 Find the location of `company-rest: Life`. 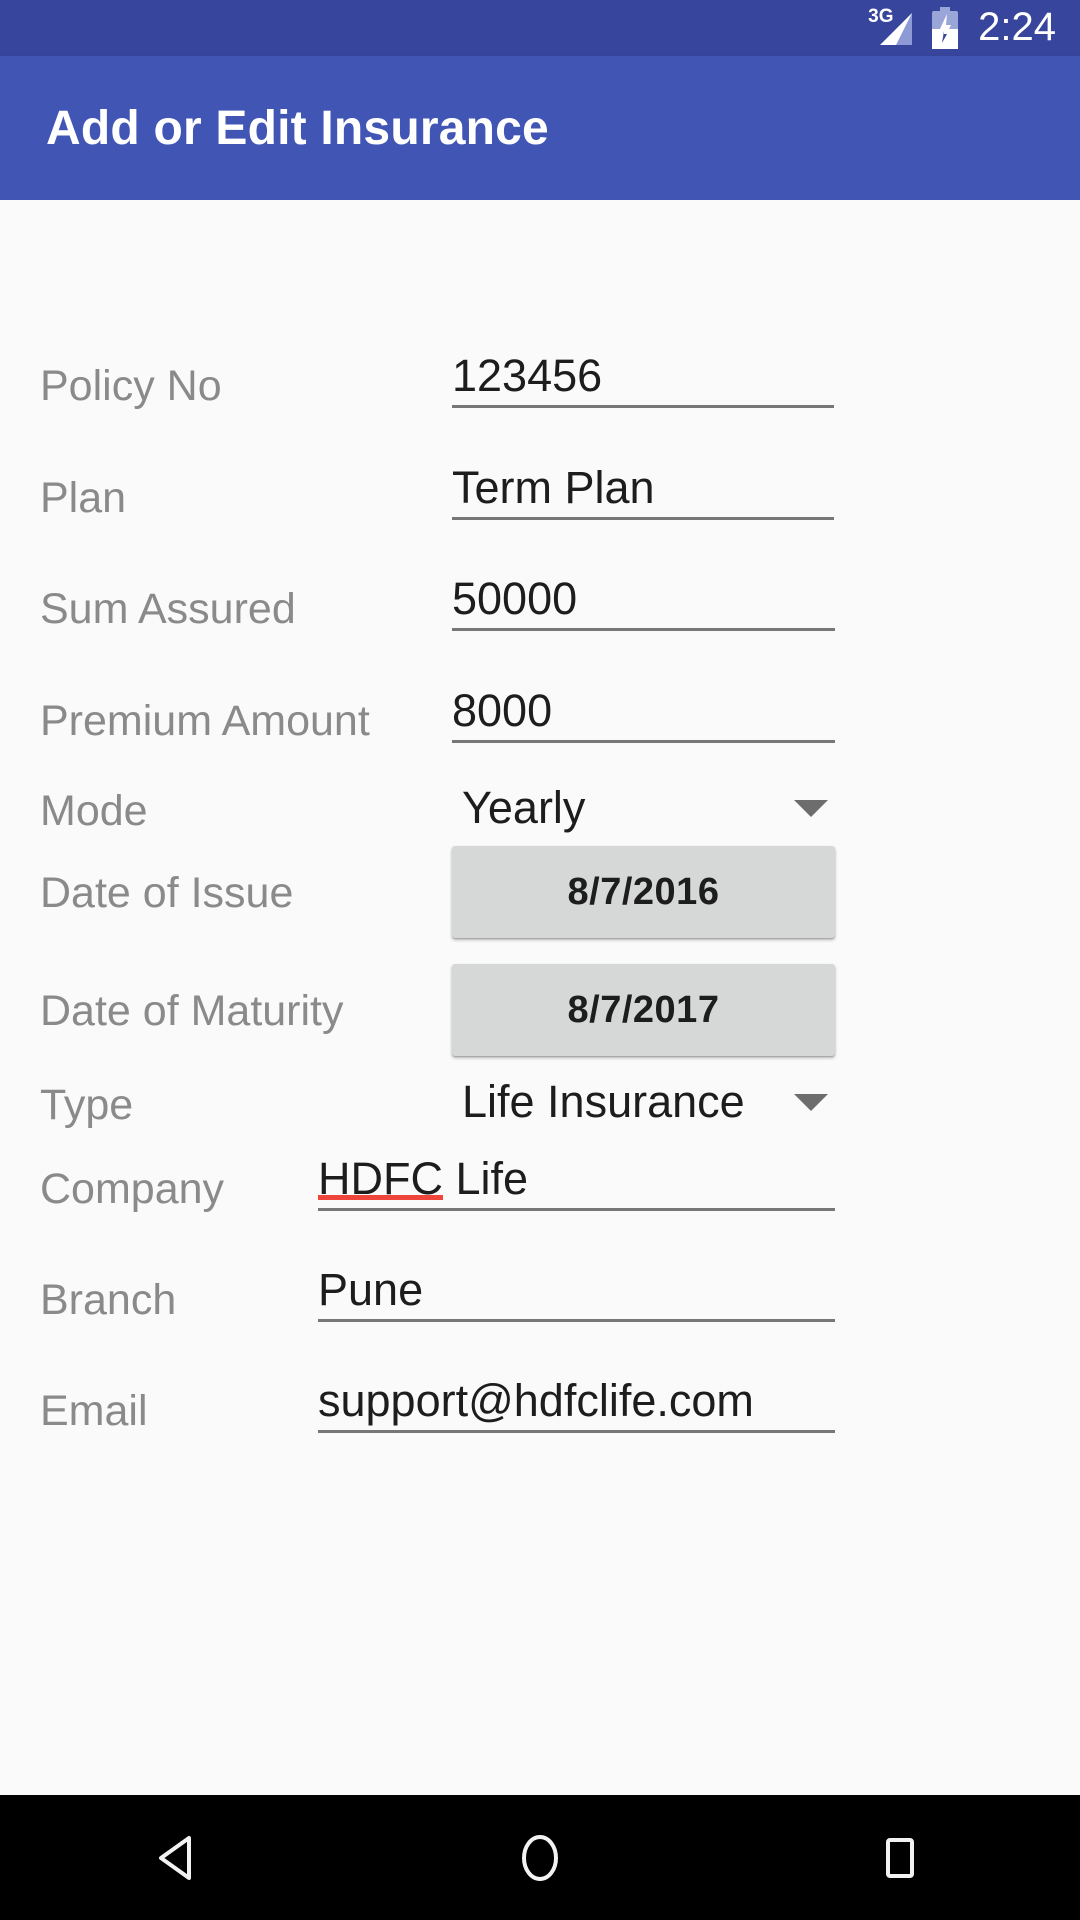

company-rest: Life is located at coordinates (485, 1178).